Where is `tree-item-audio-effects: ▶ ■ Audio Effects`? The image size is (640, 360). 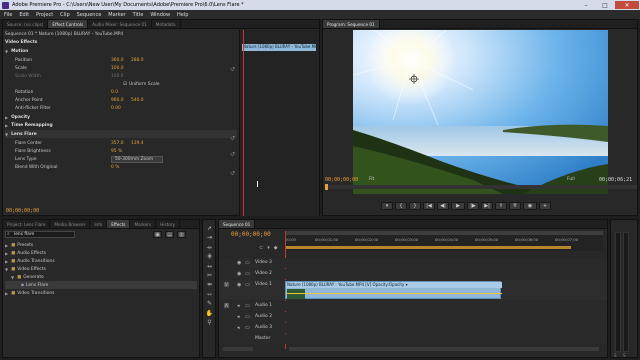
tree-item-audio-effects: ▶ ■ Audio Effects is located at coordinates (101, 253).